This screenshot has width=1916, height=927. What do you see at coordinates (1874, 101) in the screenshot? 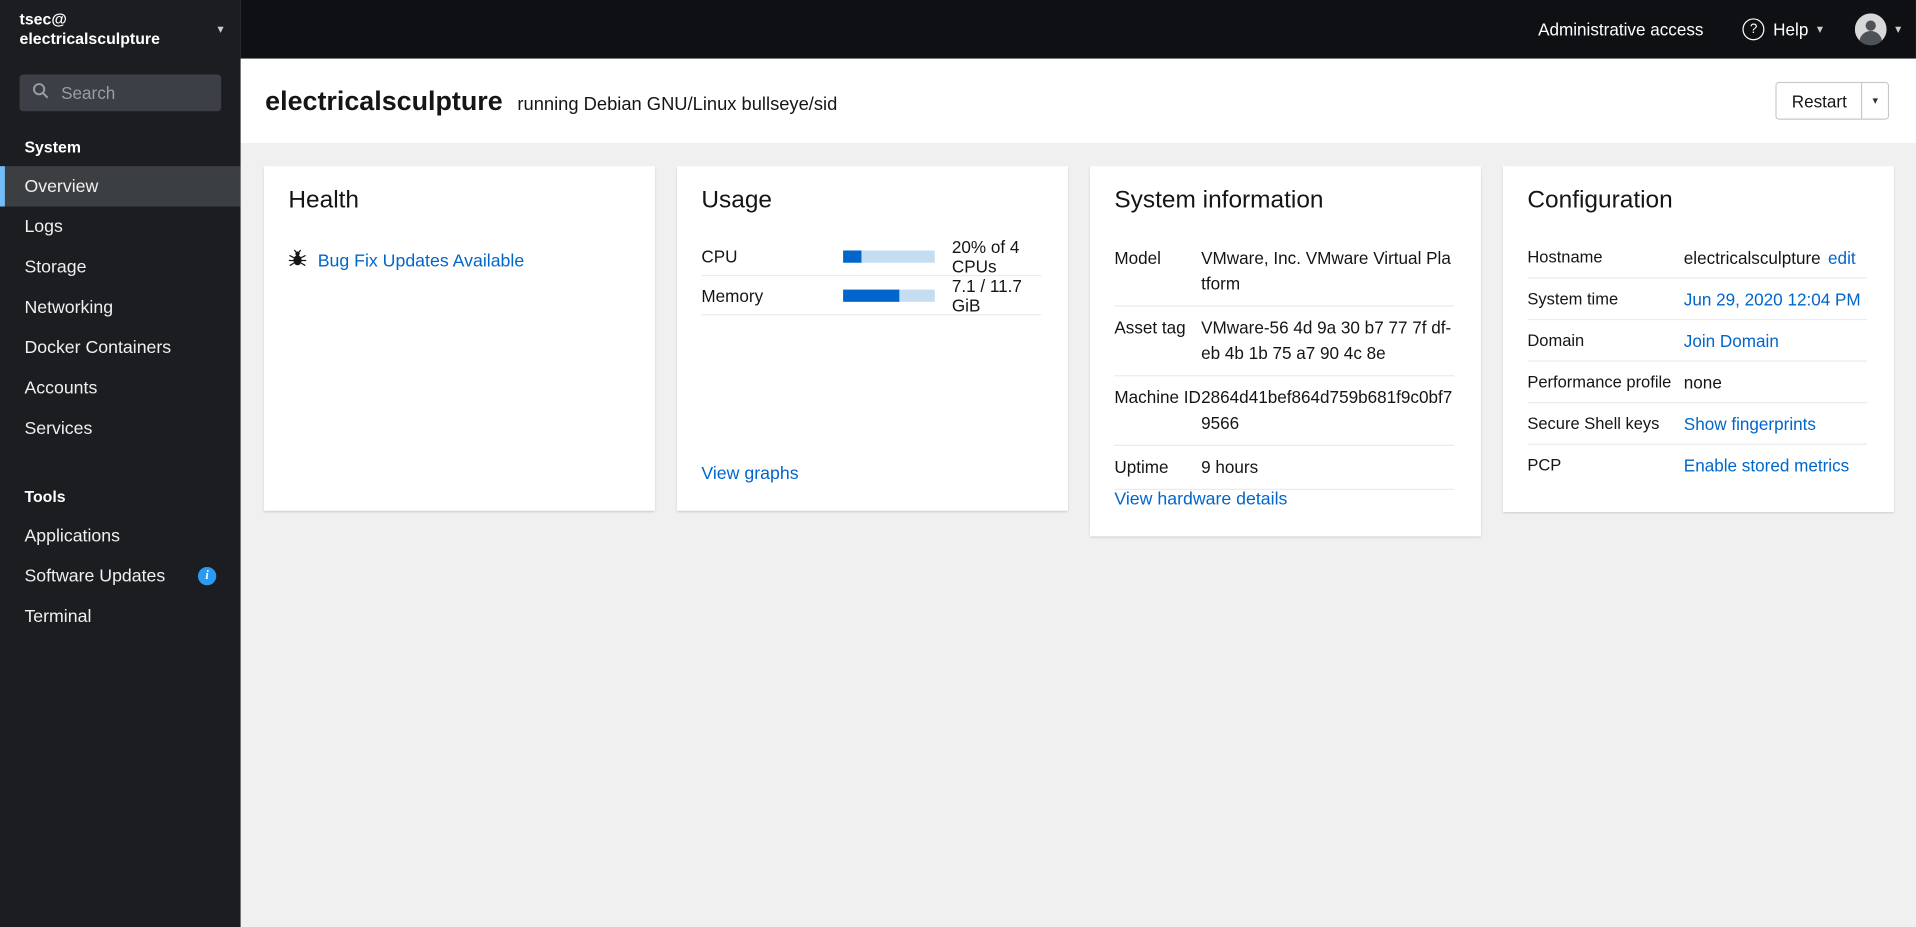
I see `restart-dropdown-toggle: ▾` at bounding box center [1874, 101].